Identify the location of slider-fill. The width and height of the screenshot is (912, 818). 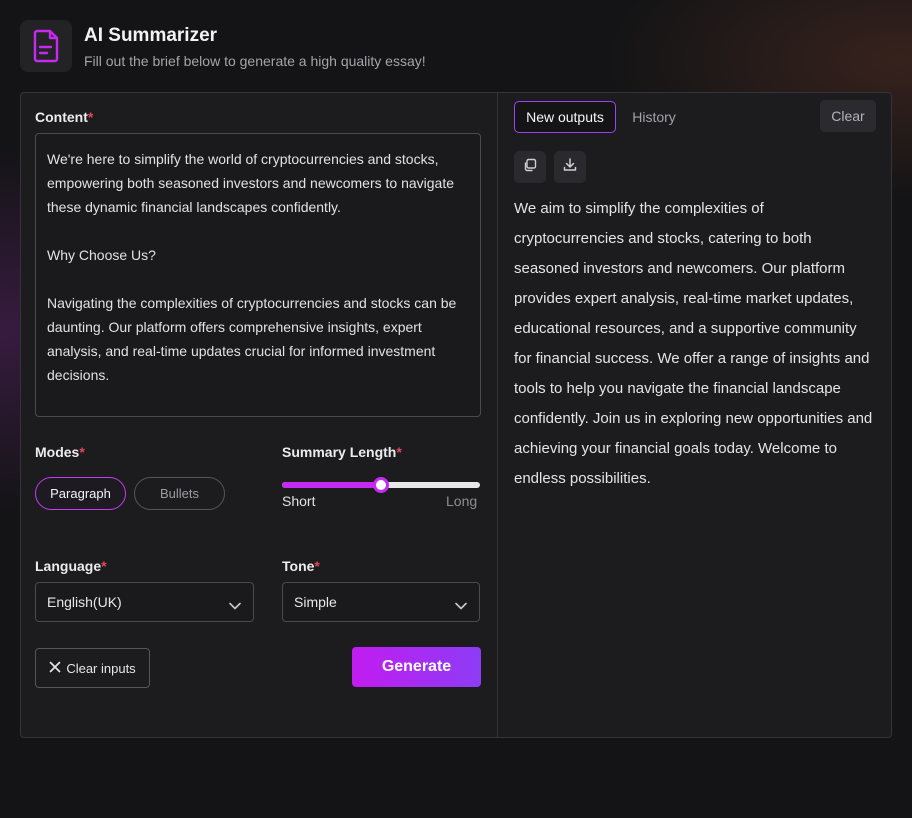
(331, 485).